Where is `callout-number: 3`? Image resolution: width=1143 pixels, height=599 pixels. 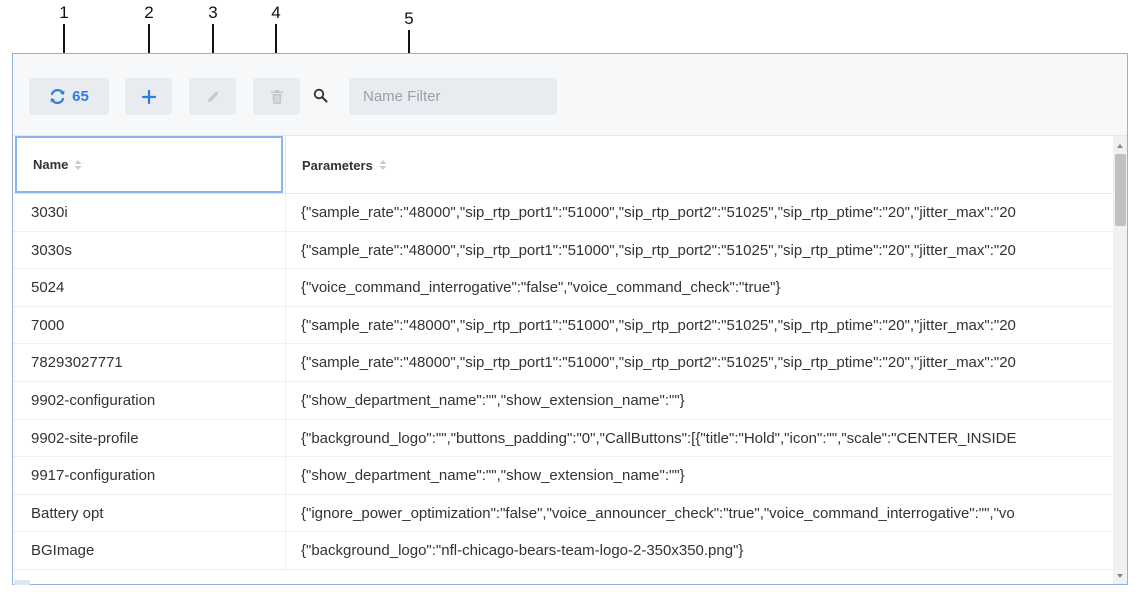
callout-number: 3 is located at coordinates (213, 12).